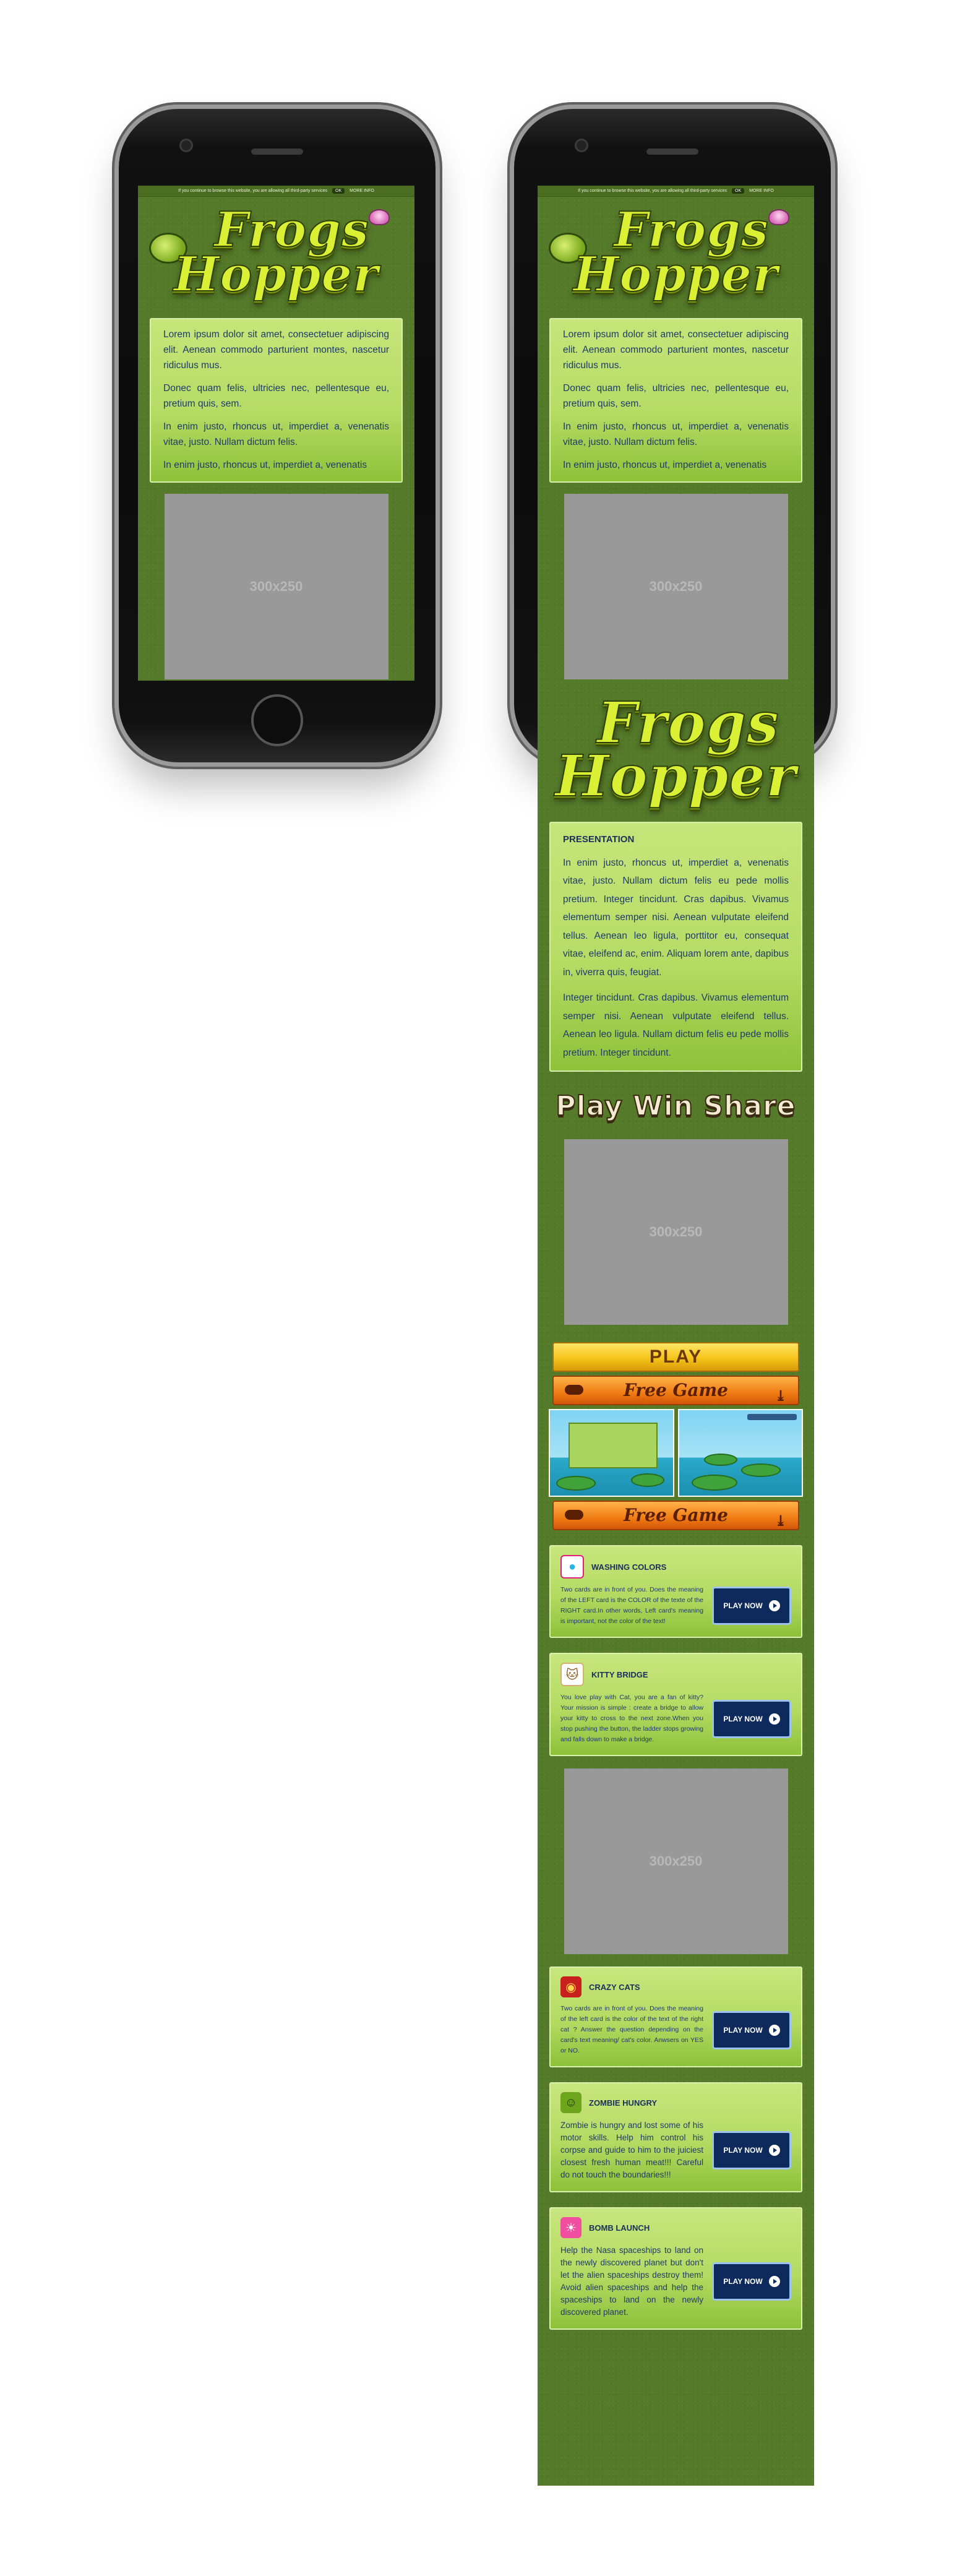  Describe the element at coordinates (571, 2102) in the screenshot. I see `zombie-hungry-icon: ☺` at that location.